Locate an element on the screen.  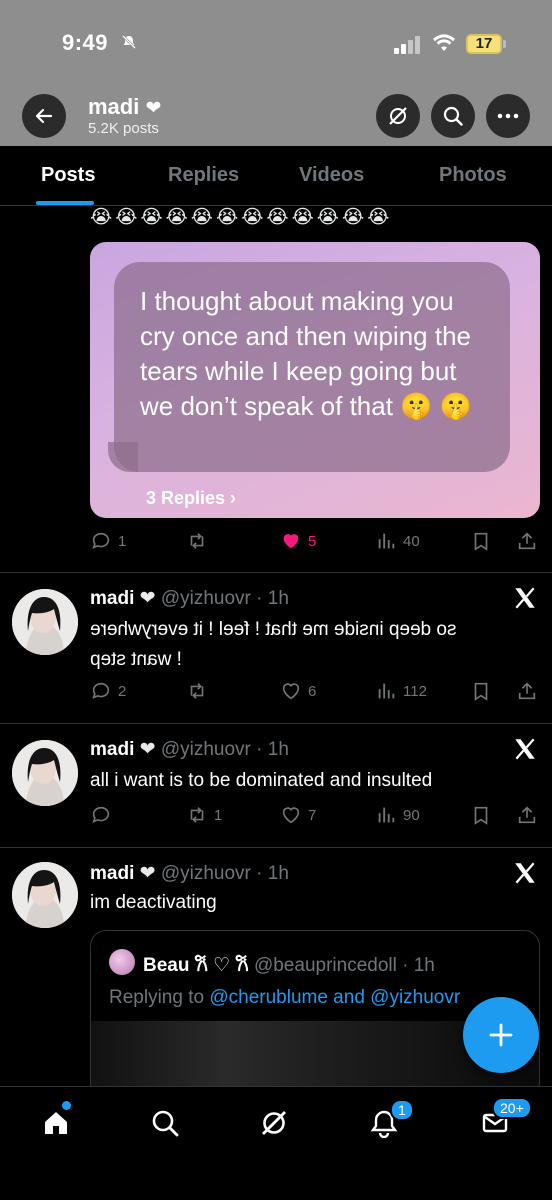
nav-home is located at coordinates (56, 1123).